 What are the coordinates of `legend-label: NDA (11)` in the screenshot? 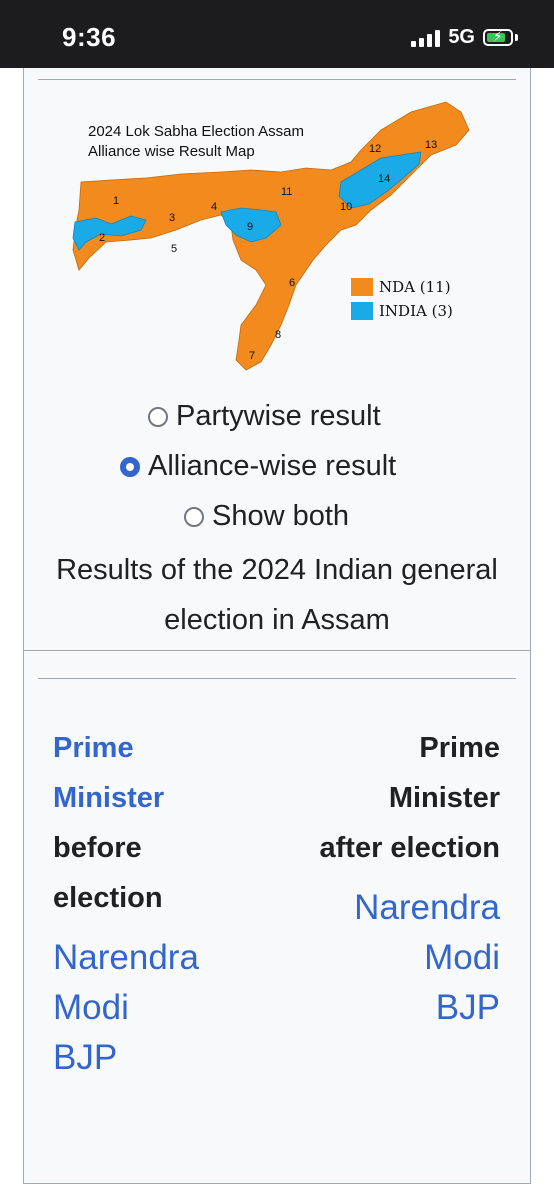 It's located at (415, 287).